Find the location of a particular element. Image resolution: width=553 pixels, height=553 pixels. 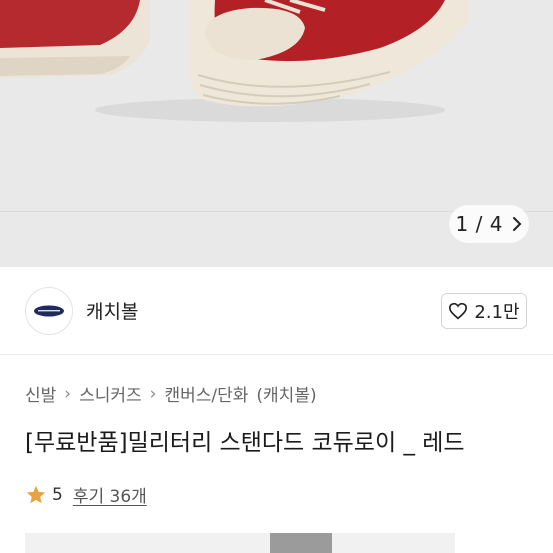

like-count: 2.1만 is located at coordinates (497, 312).